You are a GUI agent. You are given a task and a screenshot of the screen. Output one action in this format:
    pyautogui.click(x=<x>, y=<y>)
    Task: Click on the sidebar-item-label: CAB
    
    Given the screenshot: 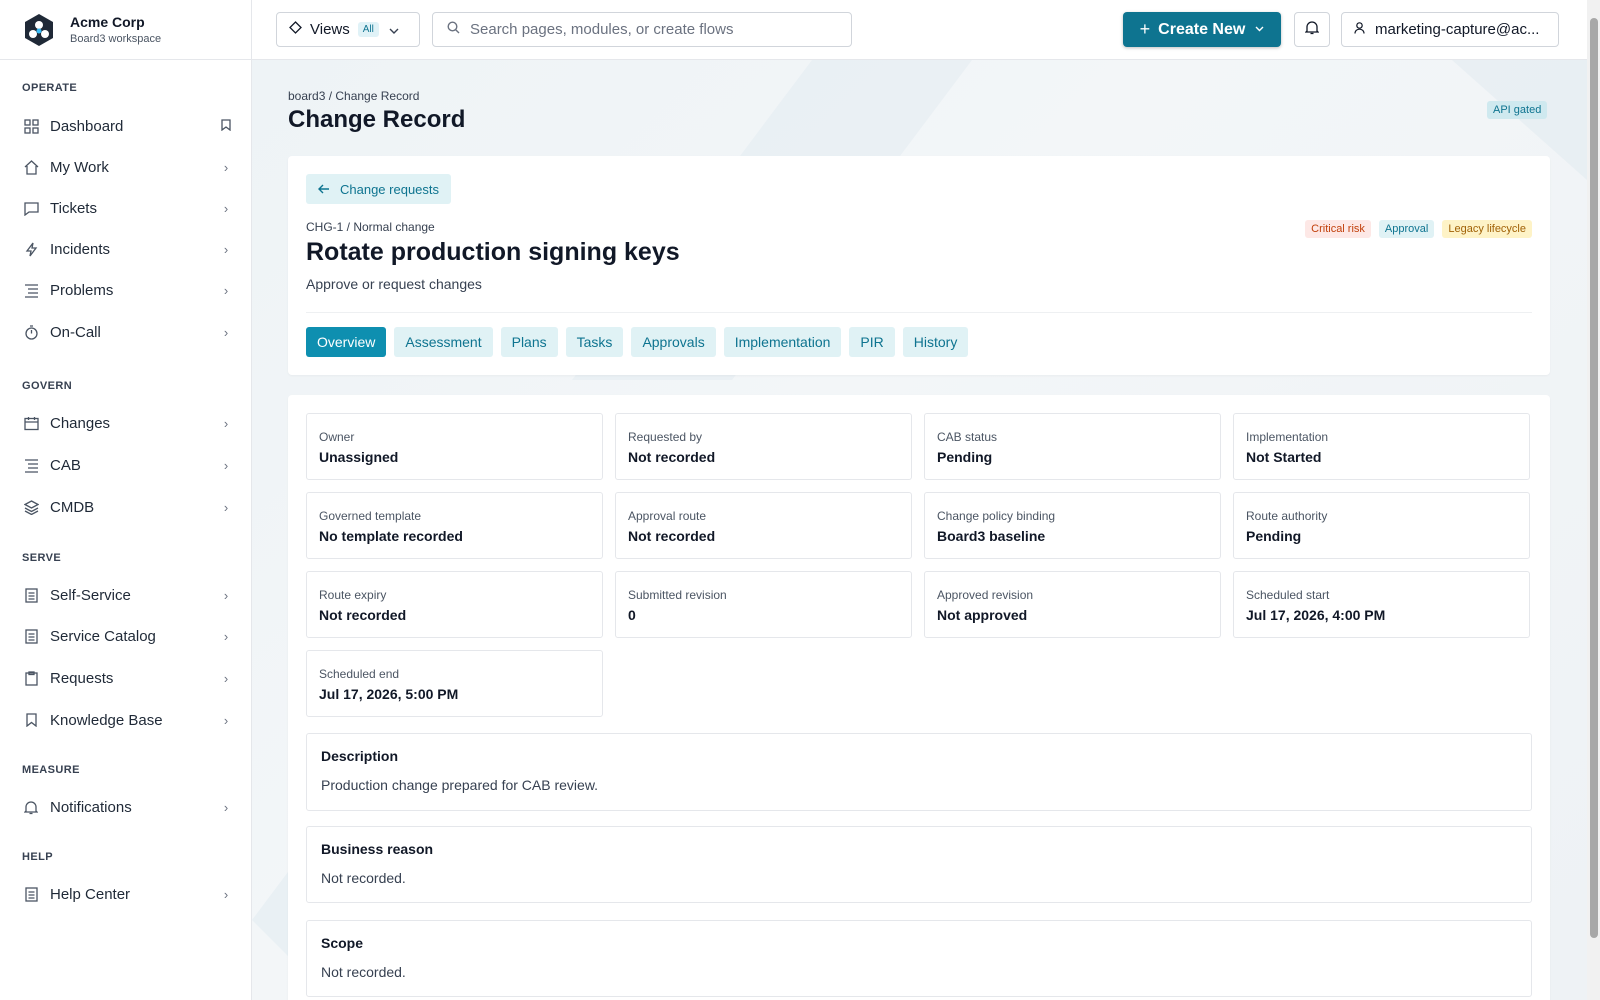 What is the action you would take?
    pyautogui.click(x=65, y=465)
    